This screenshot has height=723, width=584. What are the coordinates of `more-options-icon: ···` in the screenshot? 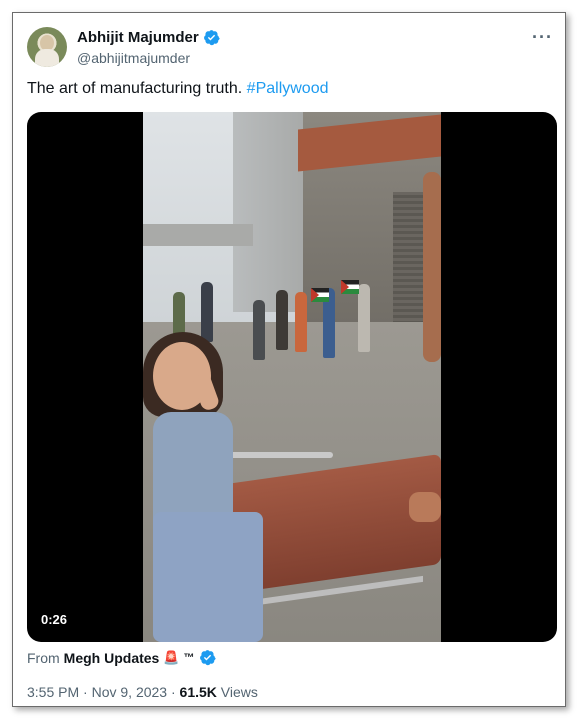 It's located at (542, 37).